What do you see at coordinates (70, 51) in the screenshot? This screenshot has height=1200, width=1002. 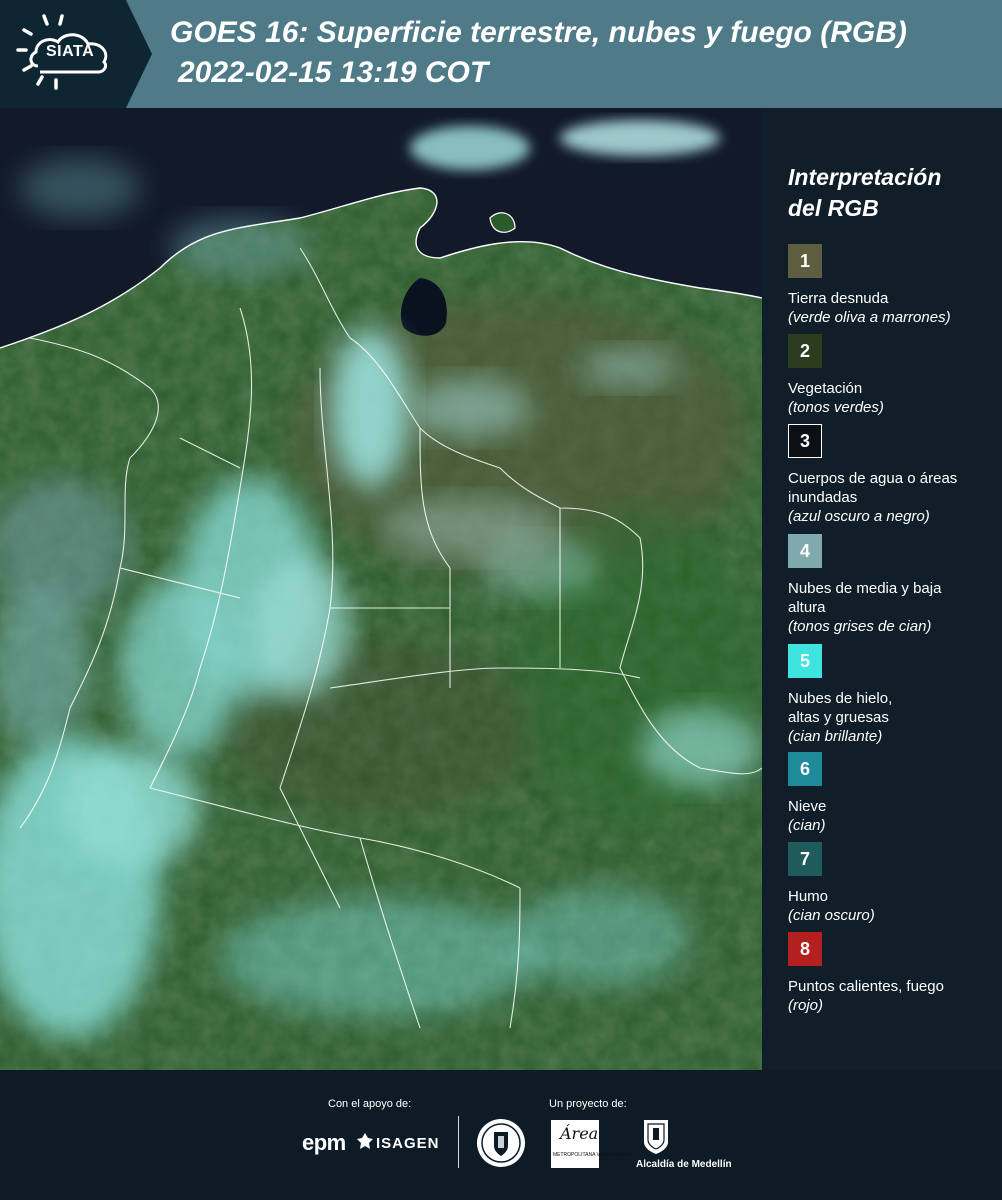 I see `siata-logo-text: SIATA` at bounding box center [70, 51].